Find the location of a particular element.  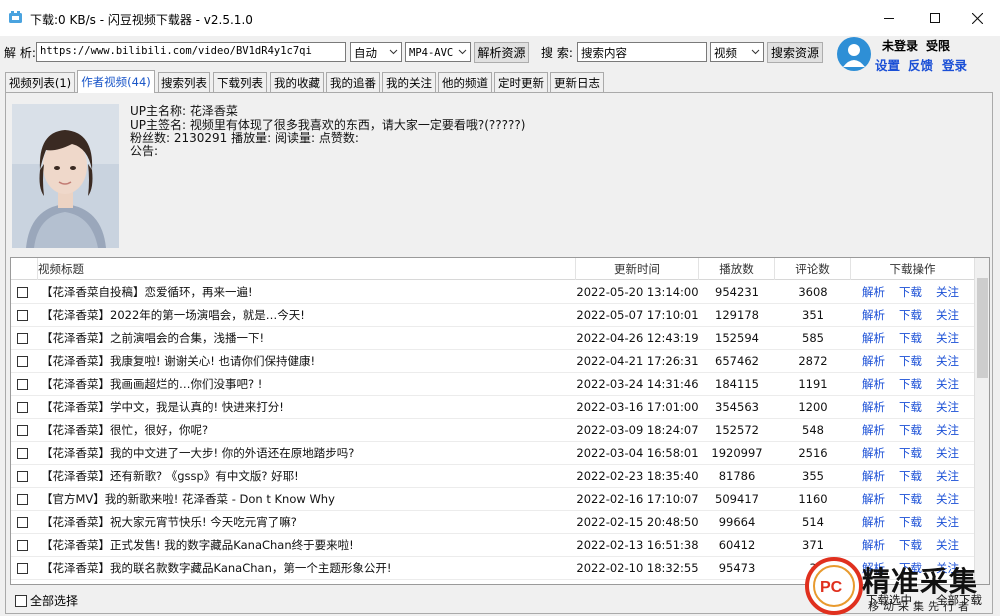

minimize-button is located at coordinates (889, 18).